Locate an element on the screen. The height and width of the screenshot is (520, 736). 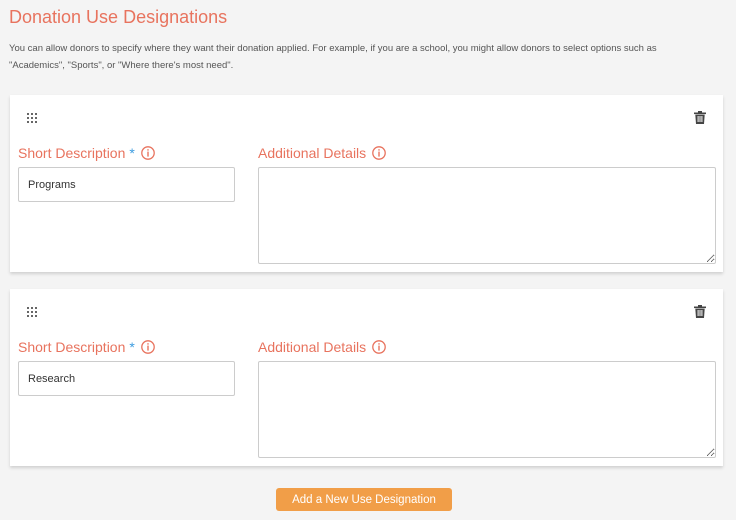
page-title: Donation Use Designations is located at coordinates (118, 17).